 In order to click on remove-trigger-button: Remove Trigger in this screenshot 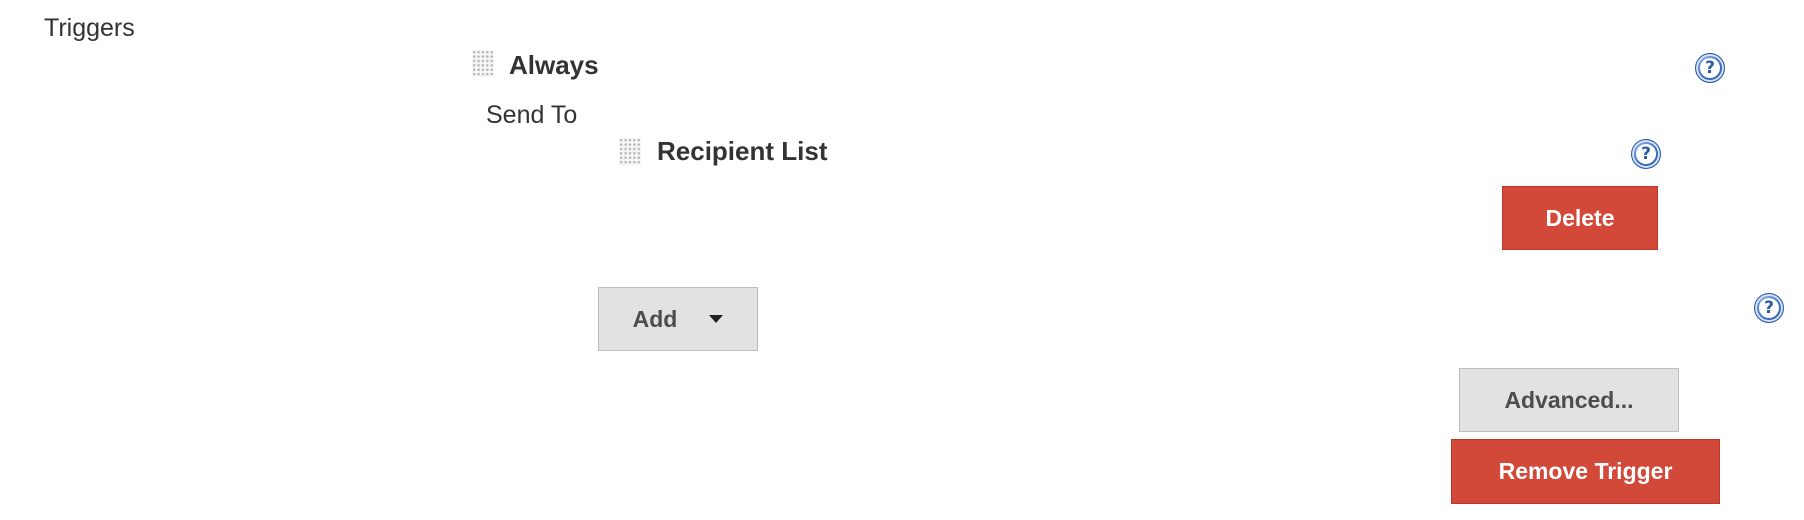, I will do `click(1585, 471)`.